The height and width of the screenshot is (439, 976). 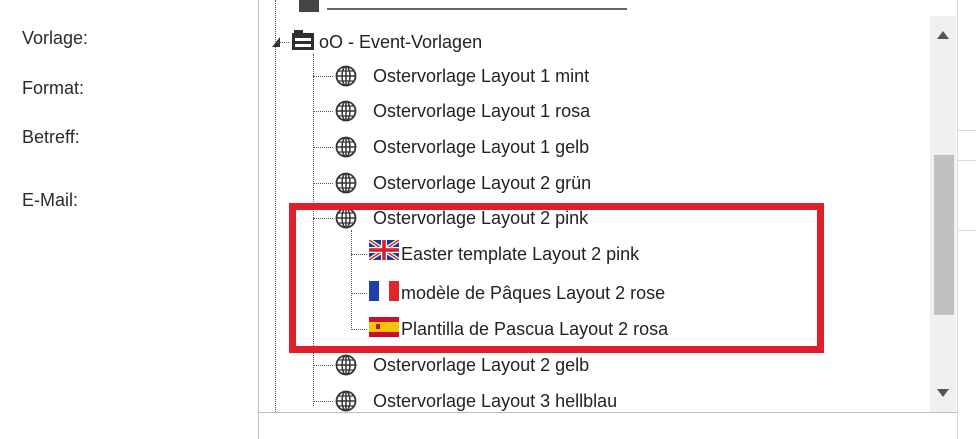 I want to click on item-label: Ostervorlage Layout 2 grün, so click(x=482, y=183).